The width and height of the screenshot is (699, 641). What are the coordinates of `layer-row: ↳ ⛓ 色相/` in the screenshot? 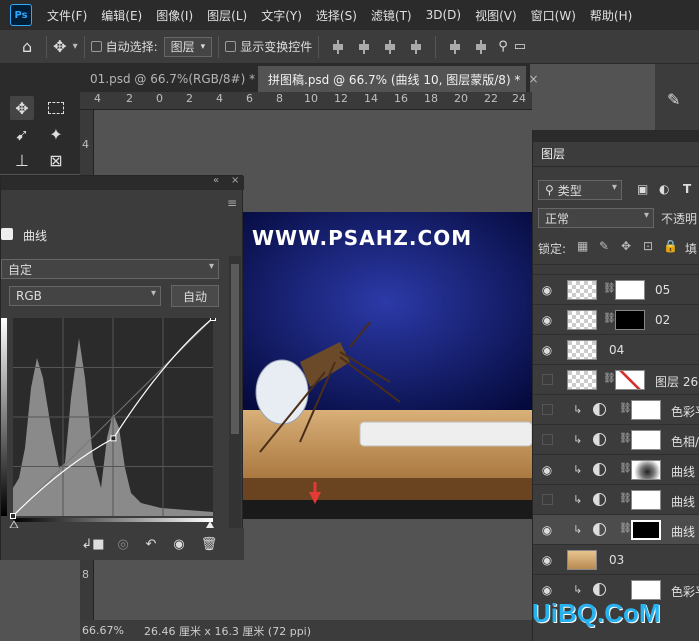 It's located at (616, 439).